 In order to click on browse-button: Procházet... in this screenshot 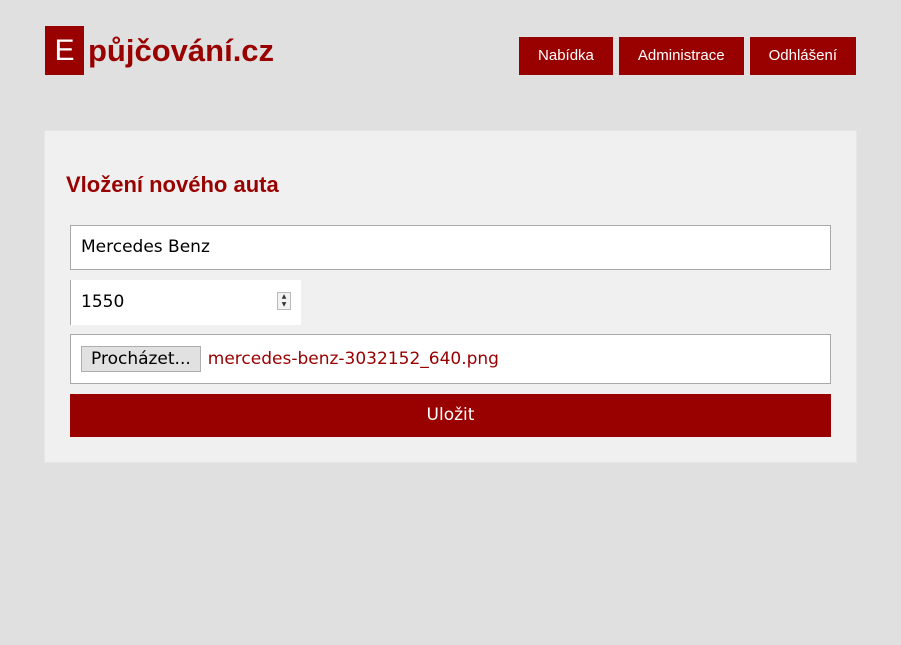, I will do `click(141, 359)`.